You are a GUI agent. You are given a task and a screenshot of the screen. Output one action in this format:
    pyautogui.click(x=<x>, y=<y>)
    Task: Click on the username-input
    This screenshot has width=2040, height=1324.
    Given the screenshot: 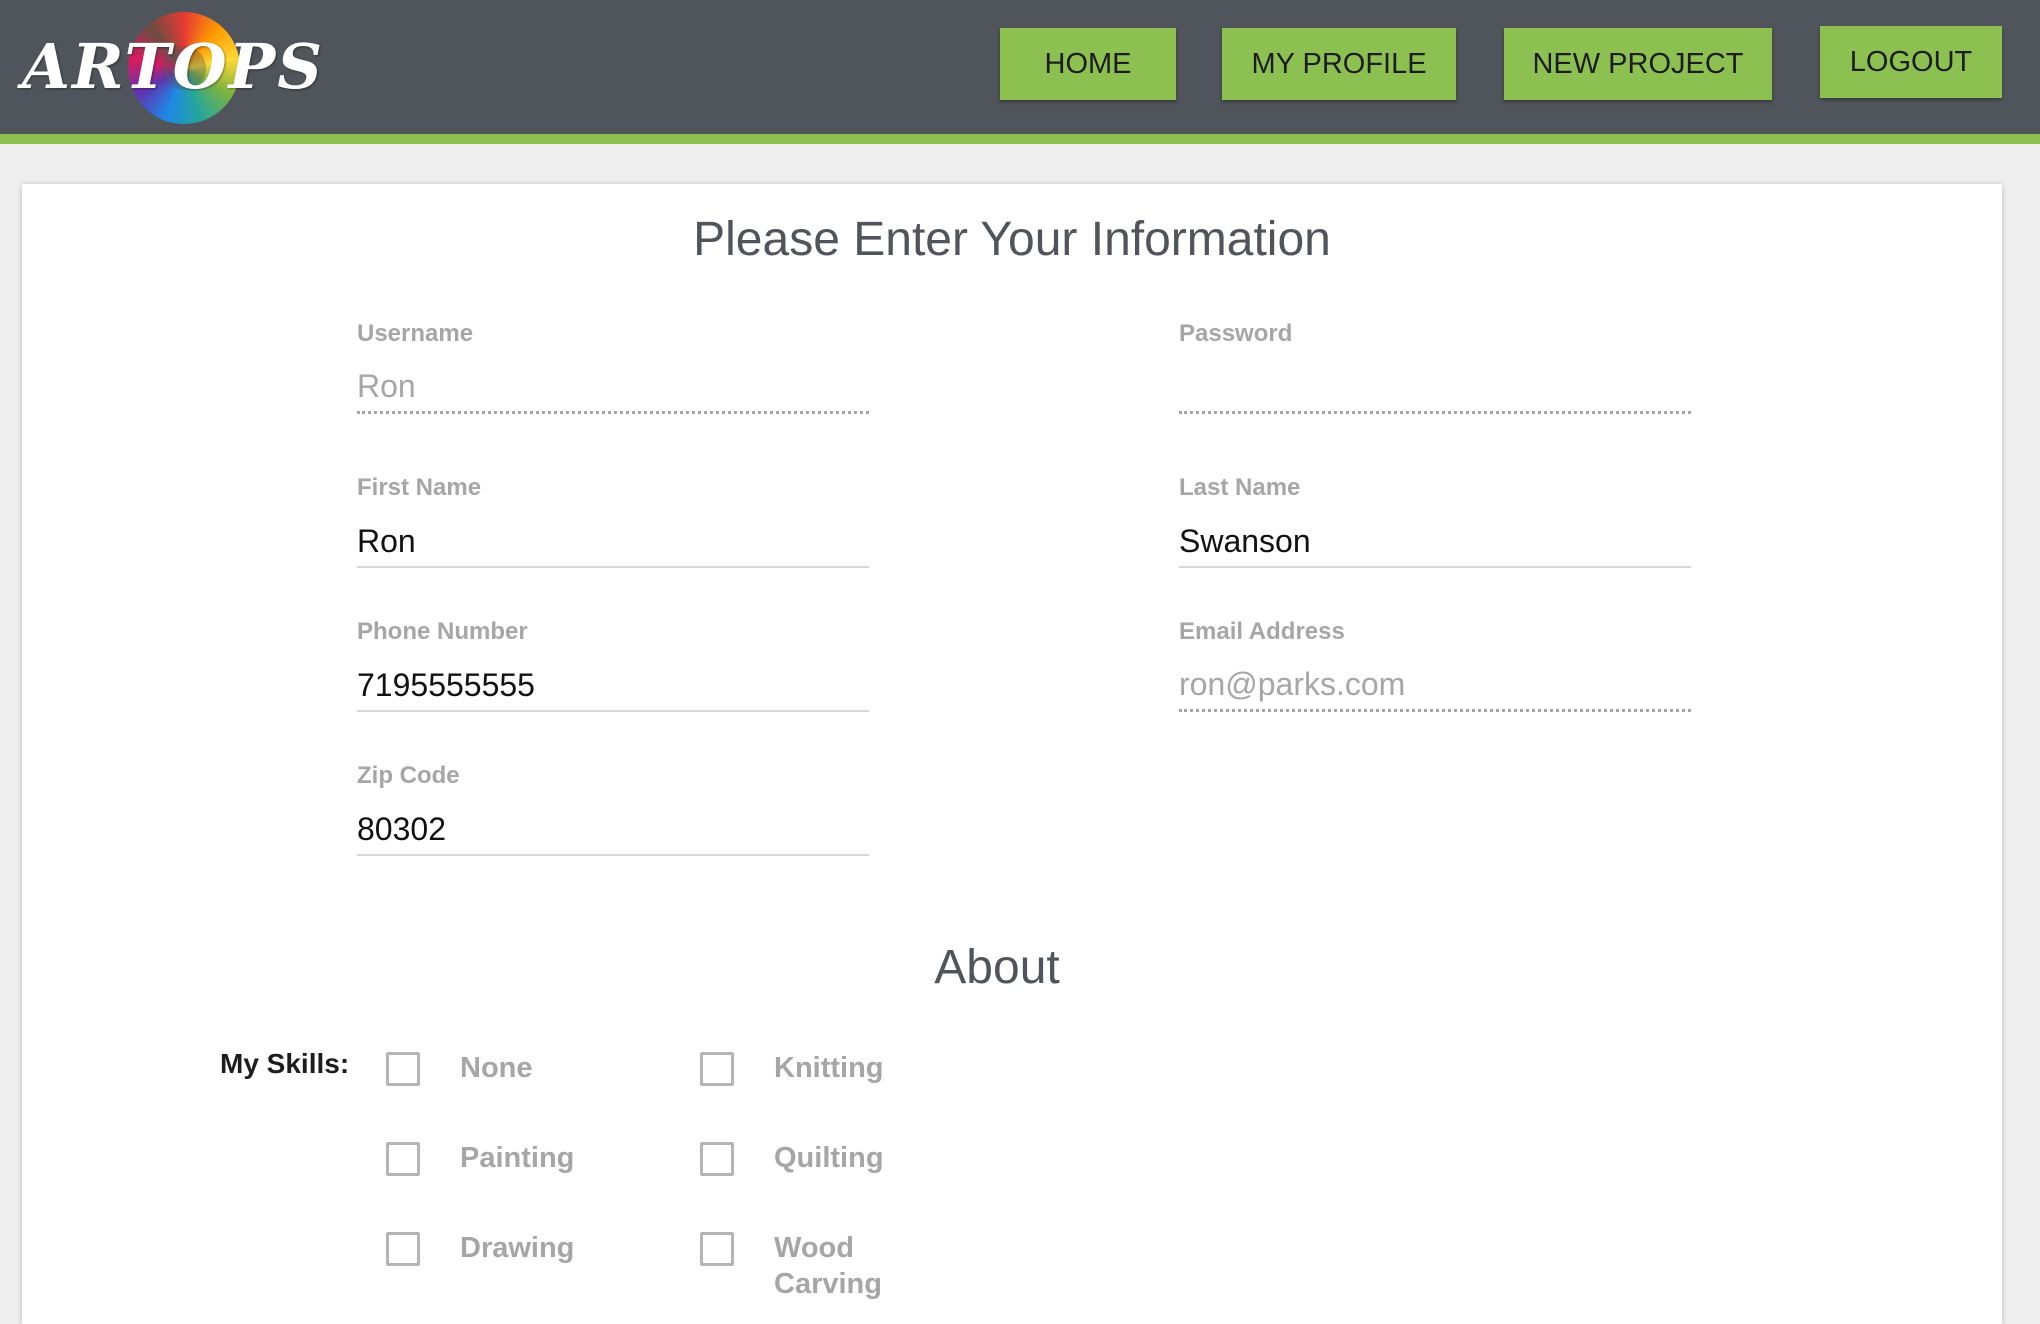 What is the action you would take?
    pyautogui.click(x=613, y=388)
    